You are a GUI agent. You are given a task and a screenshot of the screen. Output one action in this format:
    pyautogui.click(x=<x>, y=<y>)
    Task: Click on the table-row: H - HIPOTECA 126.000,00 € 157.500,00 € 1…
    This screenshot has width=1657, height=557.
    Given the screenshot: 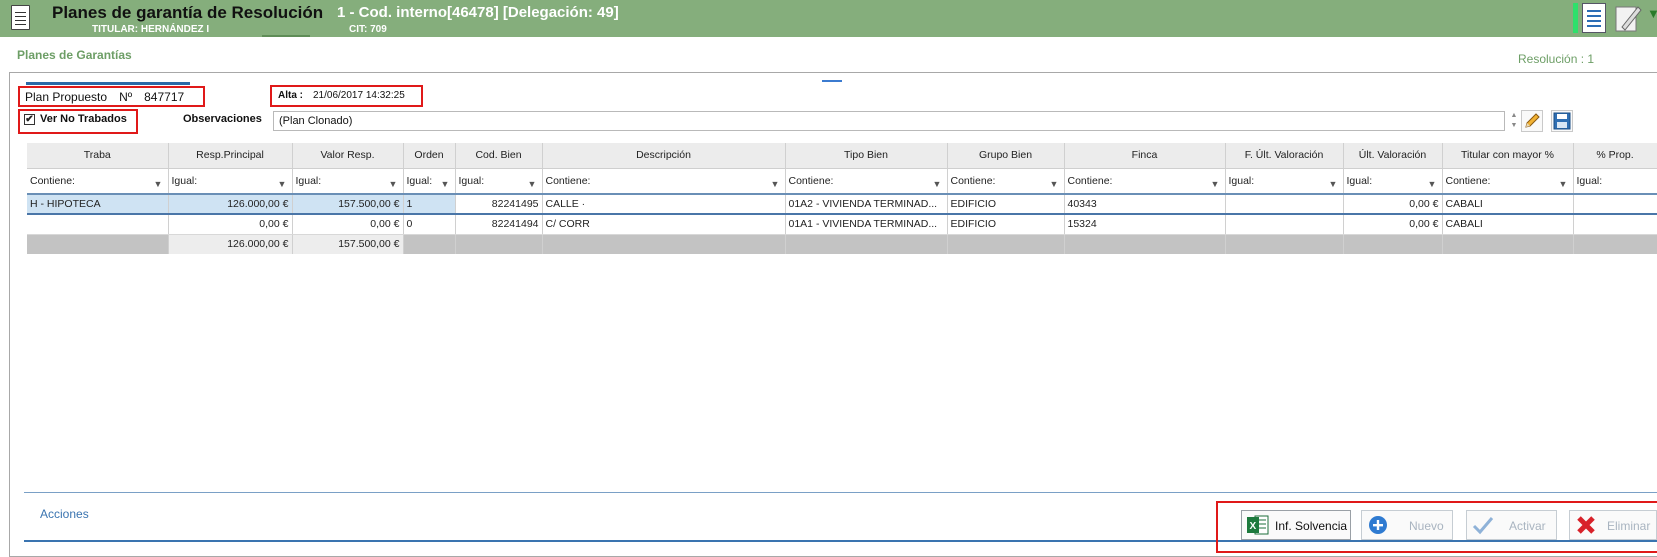 What is the action you would take?
    pyautogui.click(x=842, y=204)
    